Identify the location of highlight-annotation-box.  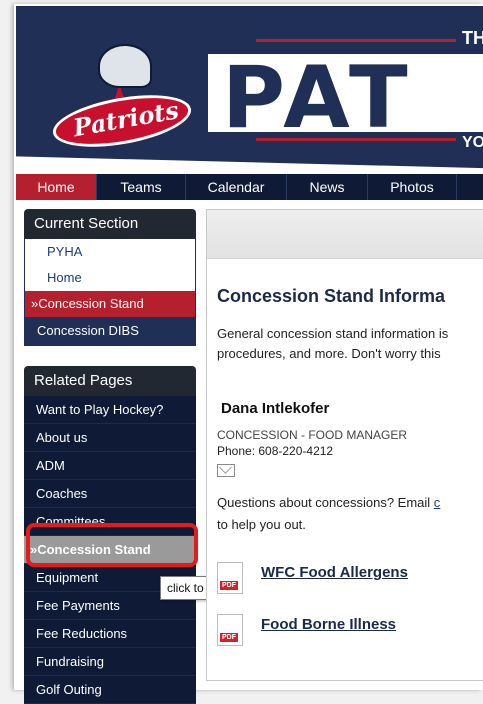
(112, 545).